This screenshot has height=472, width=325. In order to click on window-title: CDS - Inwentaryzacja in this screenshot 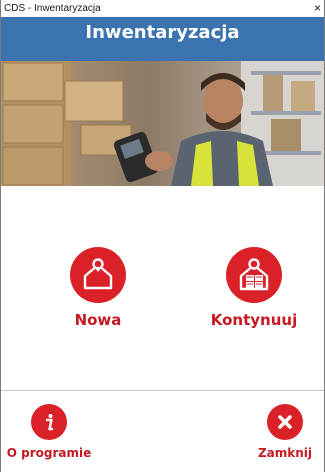, I will do `click(52, 8)`.